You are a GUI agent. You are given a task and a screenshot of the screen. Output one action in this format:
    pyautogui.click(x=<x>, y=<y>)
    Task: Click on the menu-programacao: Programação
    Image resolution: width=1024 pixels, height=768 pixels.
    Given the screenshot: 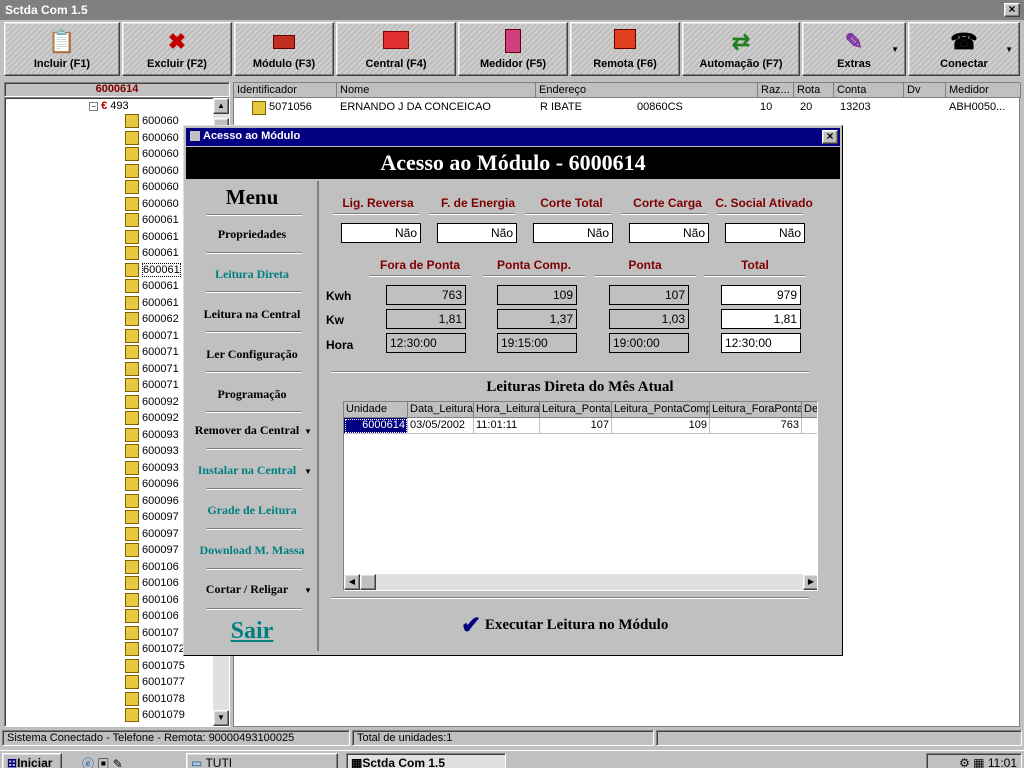 What is the action you would take?
    pyautogui.click(x=252, y=394)
    